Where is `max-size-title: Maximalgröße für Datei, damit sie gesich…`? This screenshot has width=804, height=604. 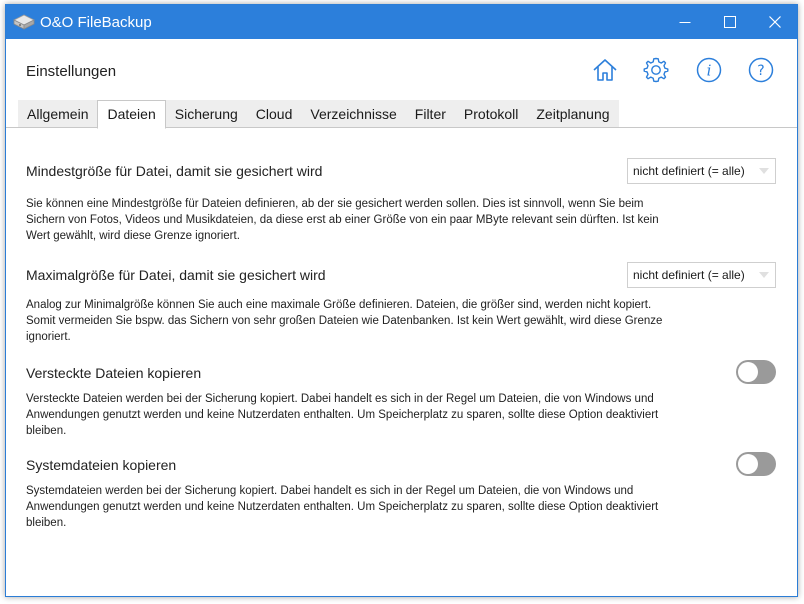
max-size-title: Maximalgröße für Datei, damit sie gesich… is located at coordinates (176, 275).